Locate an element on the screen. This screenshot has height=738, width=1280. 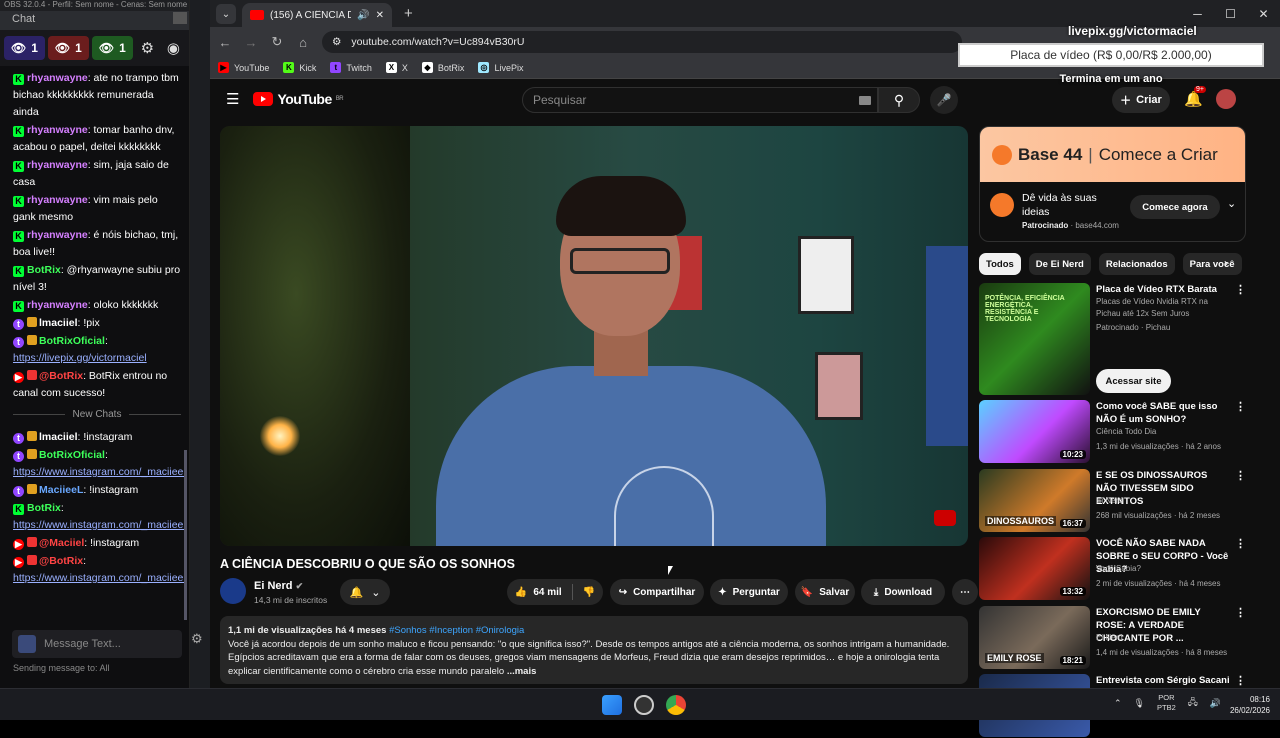
video-thumbnail: 10:23 is located at coordinates (1034, 431).